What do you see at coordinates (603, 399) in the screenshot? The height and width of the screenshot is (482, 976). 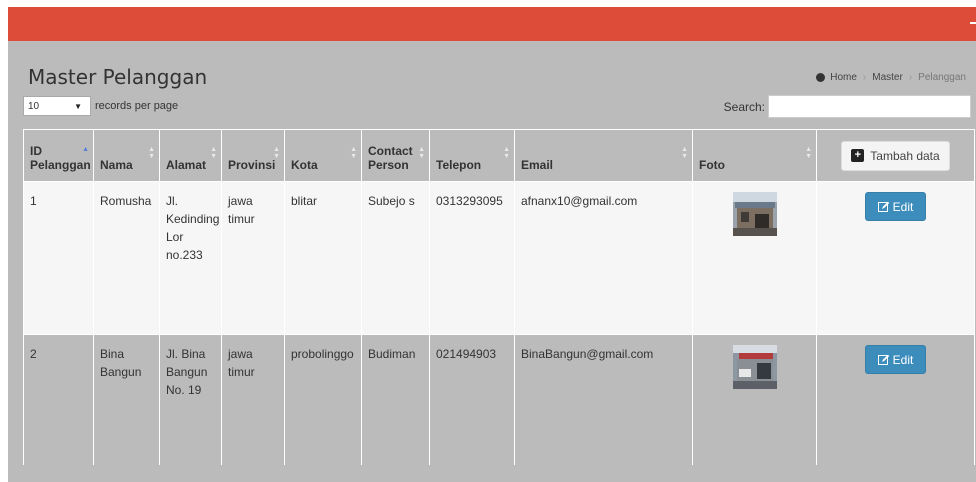 I see `cell-email: BinaBangun@gmail.com` at bounding box center [603, 399].